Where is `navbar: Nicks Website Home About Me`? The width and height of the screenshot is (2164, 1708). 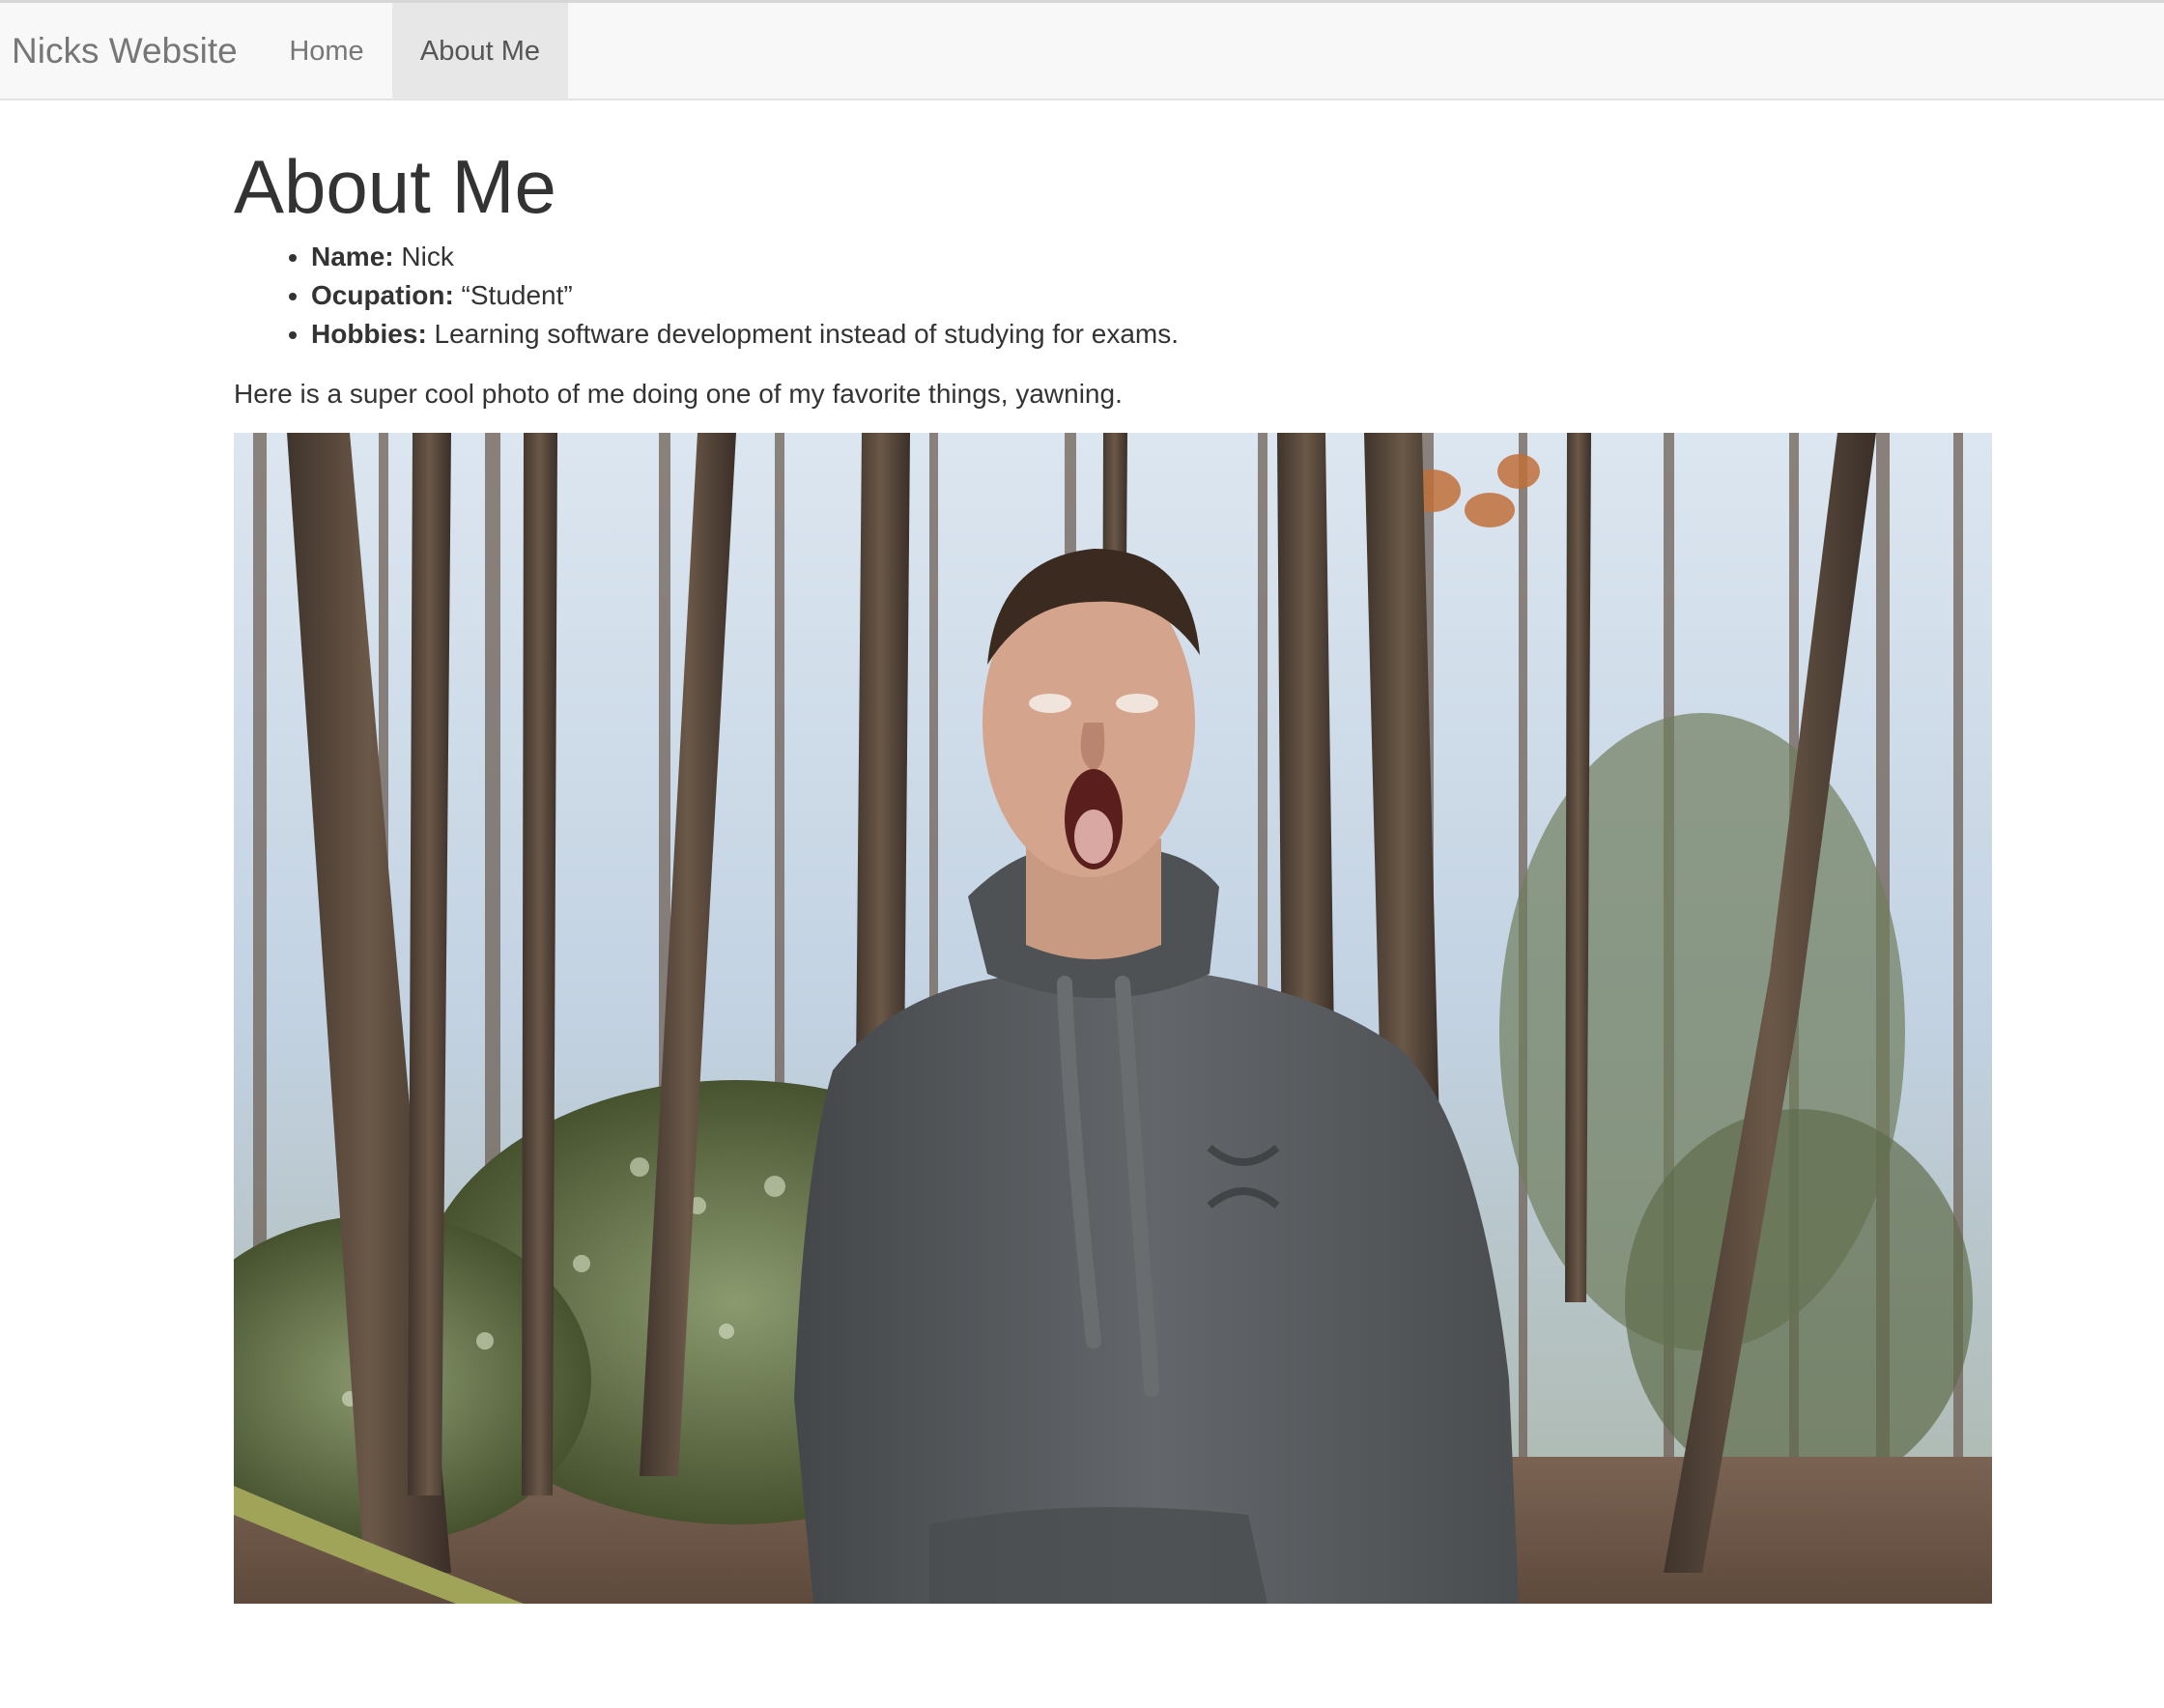 navbar: Nicks Website Home About Me is located at coordinates (1082, 50).